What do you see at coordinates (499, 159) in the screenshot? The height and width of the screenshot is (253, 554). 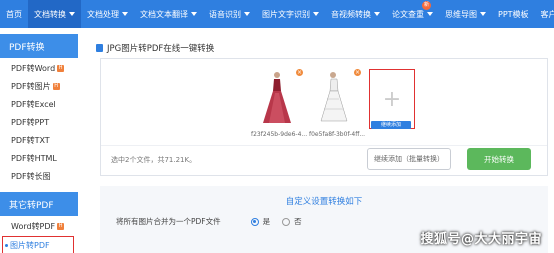 I see `start-convert-button: 开始转换` at bounding box center [499, 159].